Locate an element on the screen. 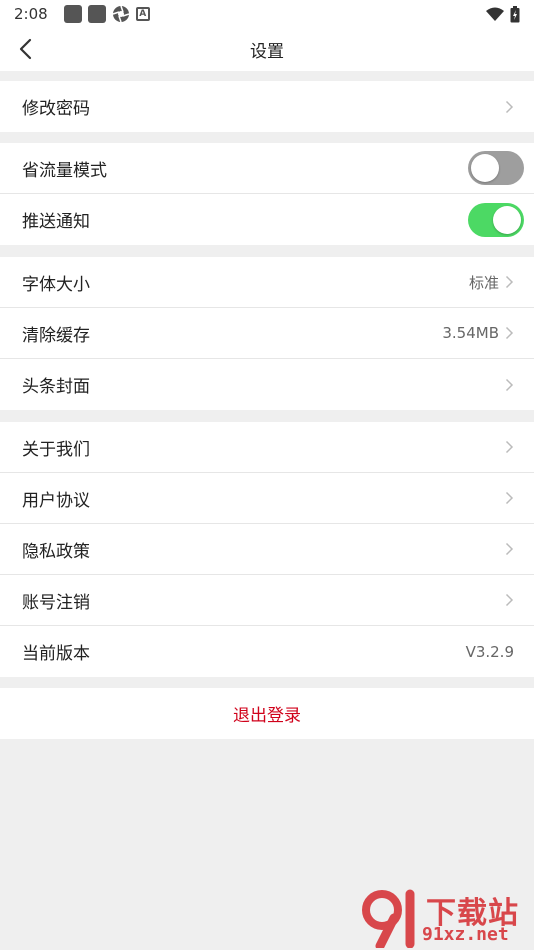  change-password-row: 修改密码 is located at coordinates (267, 106).